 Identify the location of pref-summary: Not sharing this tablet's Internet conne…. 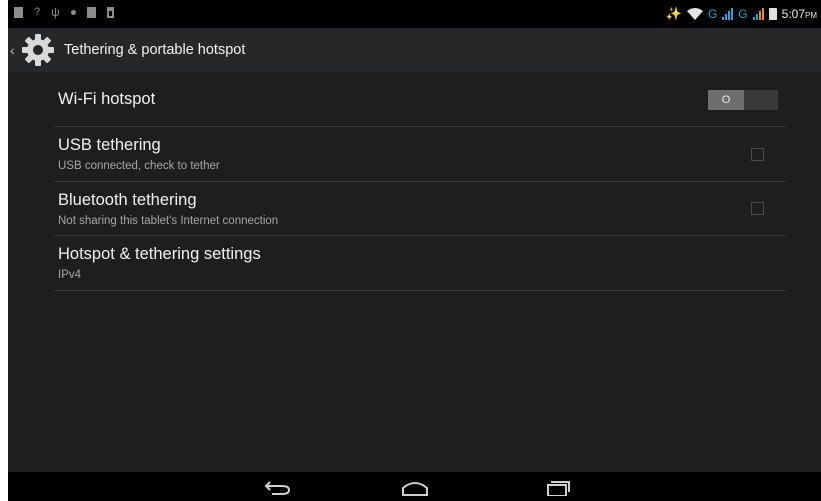
(168, 221).